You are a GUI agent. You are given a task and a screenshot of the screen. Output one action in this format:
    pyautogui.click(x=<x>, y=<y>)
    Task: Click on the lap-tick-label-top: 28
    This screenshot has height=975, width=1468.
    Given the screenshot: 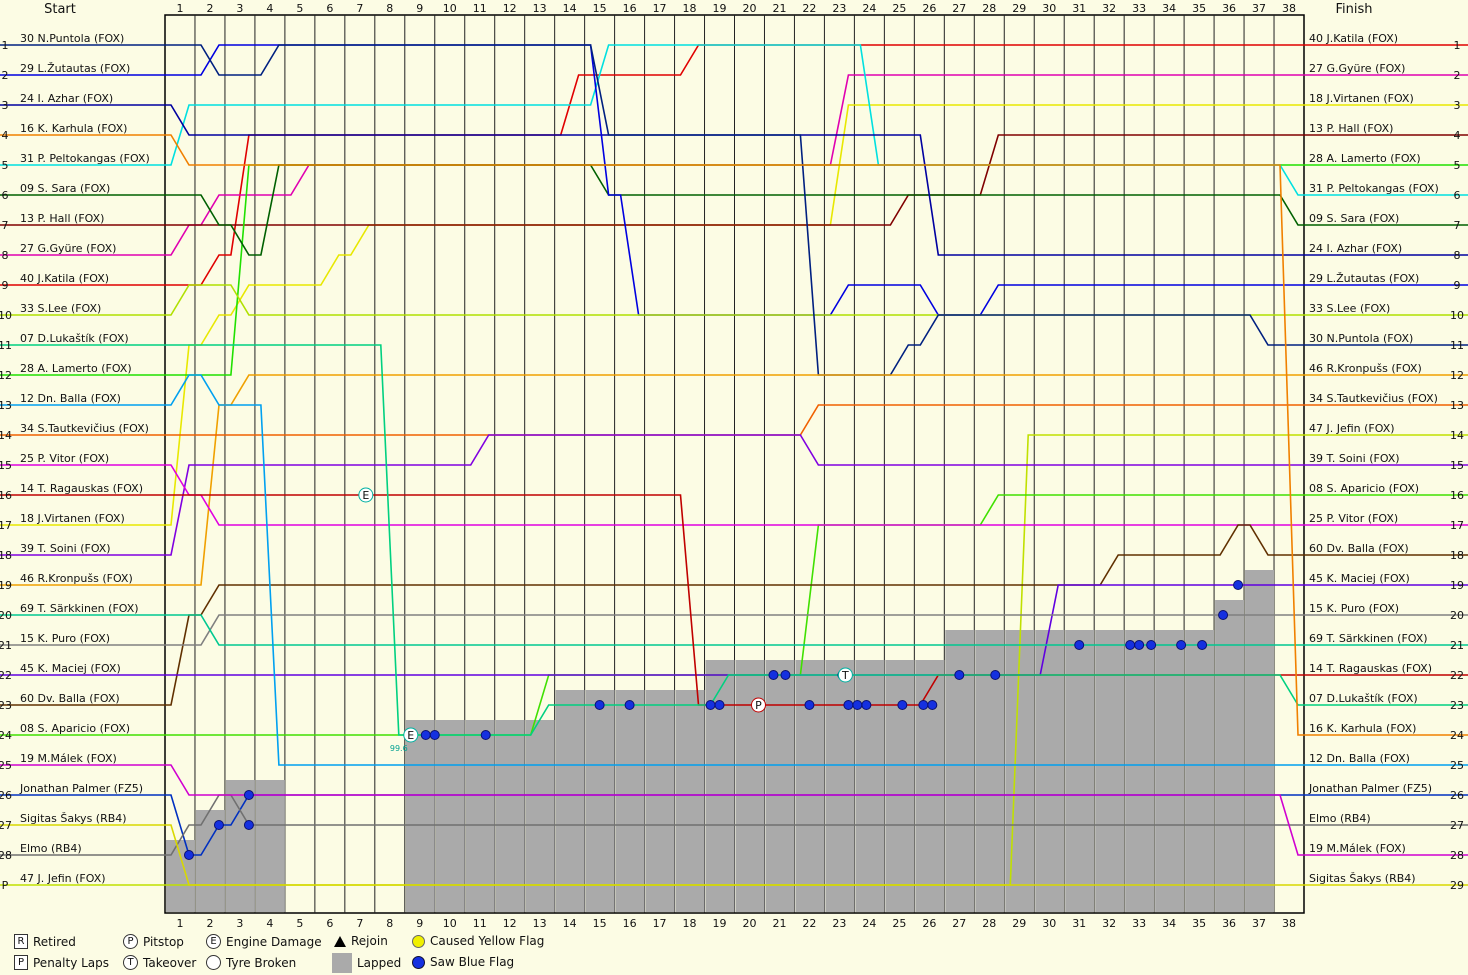 What is the action you would take?
    pyautogui.click(x=989, y=8)
    